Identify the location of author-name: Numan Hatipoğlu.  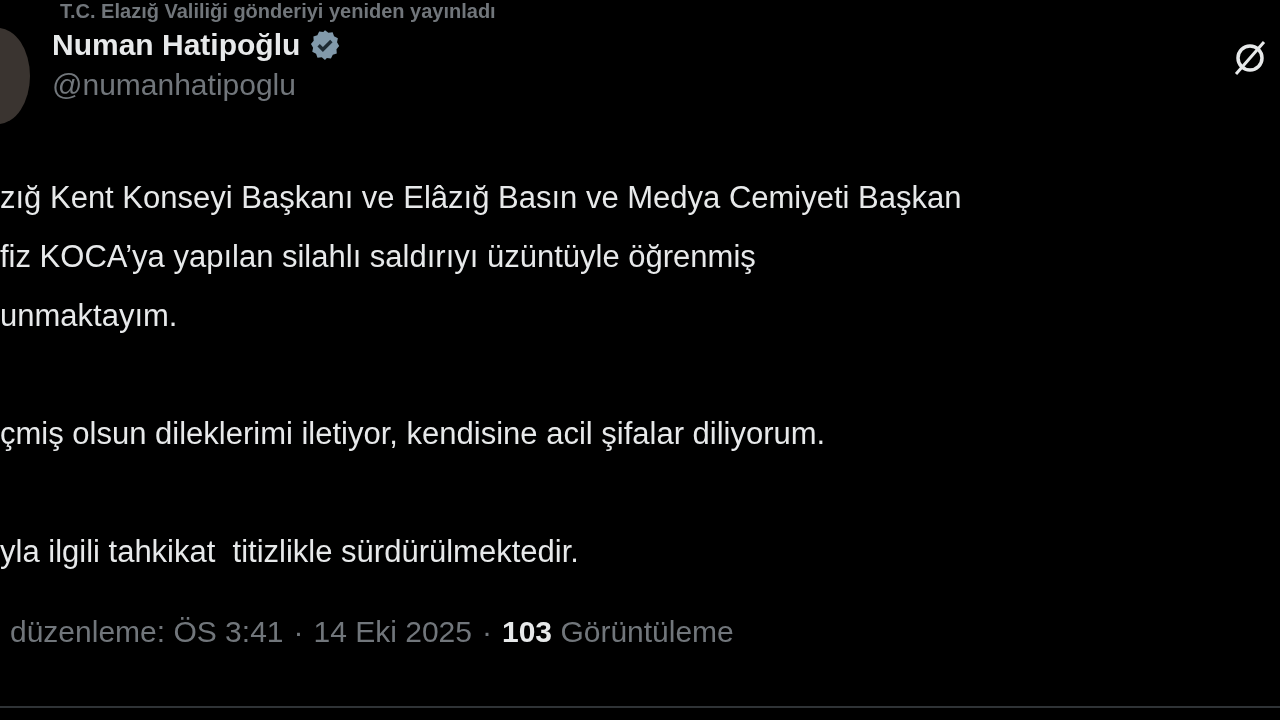
(176, 45).